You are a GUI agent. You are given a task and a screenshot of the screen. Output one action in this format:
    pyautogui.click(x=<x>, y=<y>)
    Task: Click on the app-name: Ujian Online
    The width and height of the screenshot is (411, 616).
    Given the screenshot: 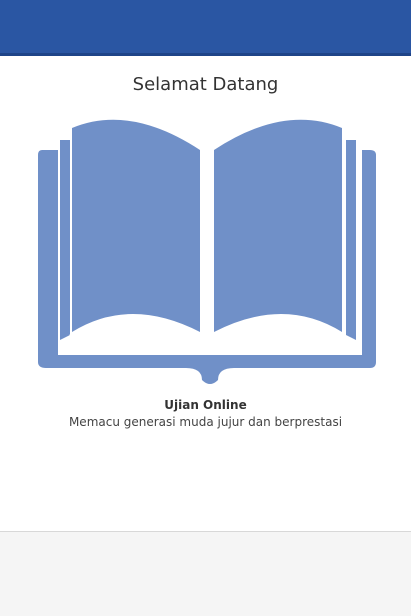 What is the action you would take?
    pyautogui.click(x=205, y=405)
    